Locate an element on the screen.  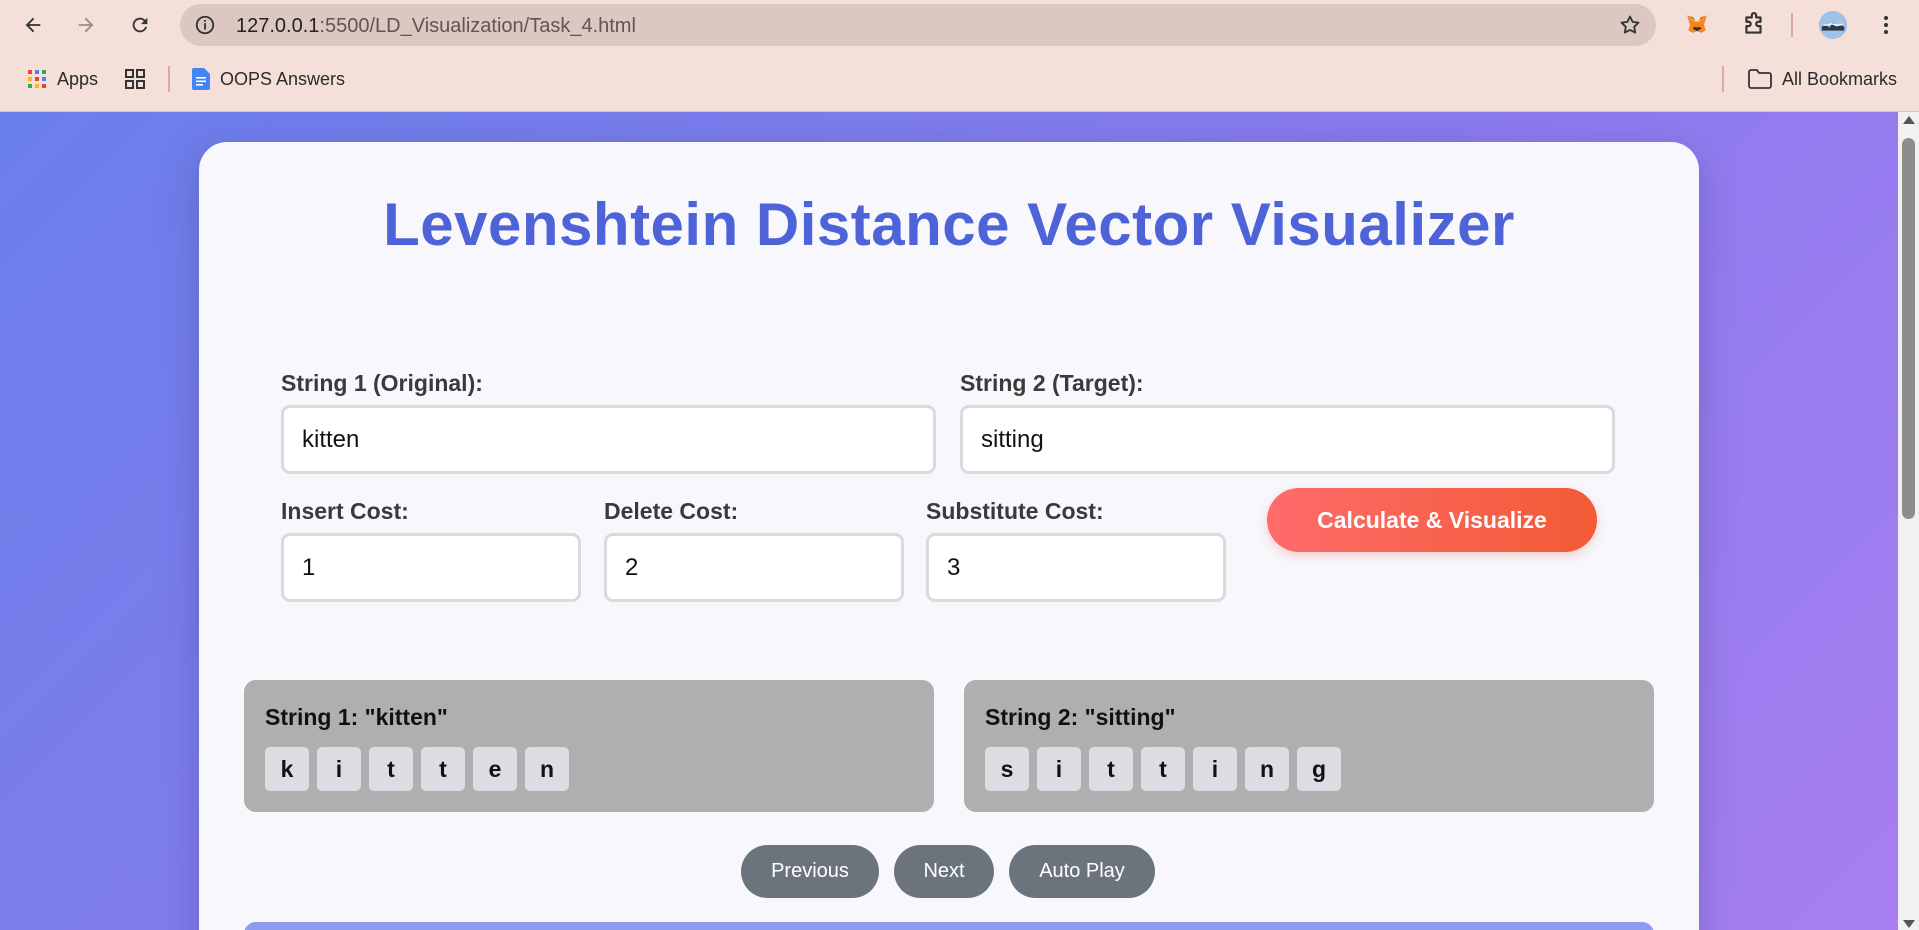
string1-input is located at coordinates (608, 439).